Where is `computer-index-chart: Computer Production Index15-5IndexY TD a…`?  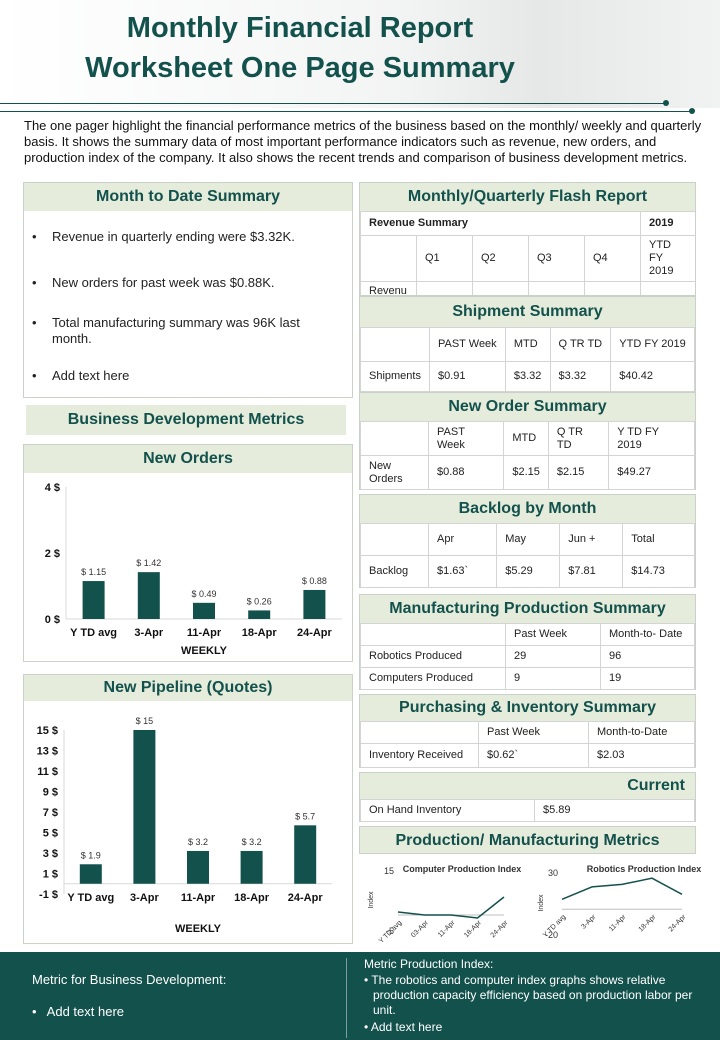
computer-index-chart: Computer Production Index15-5IndexY TD a… is located at coordinates (445, 904).